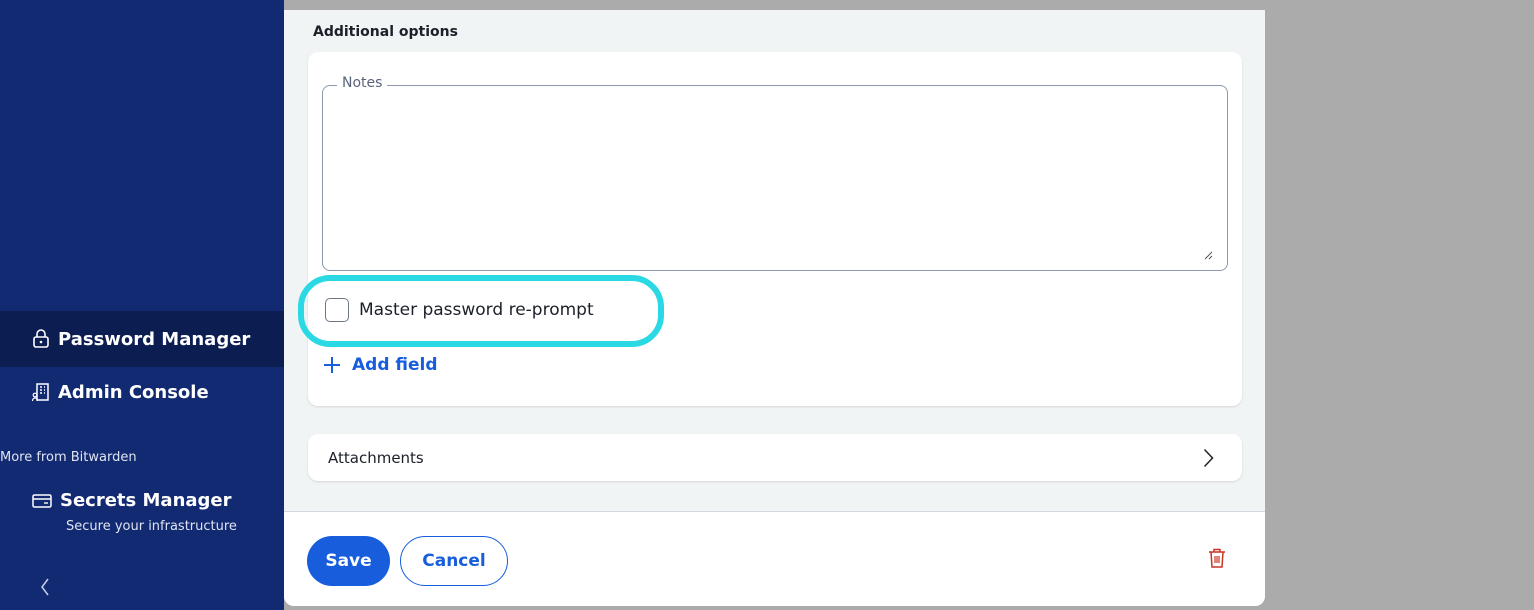 The image size is (1534, 610). I want to click on save-button: Save, so click(348, 561).